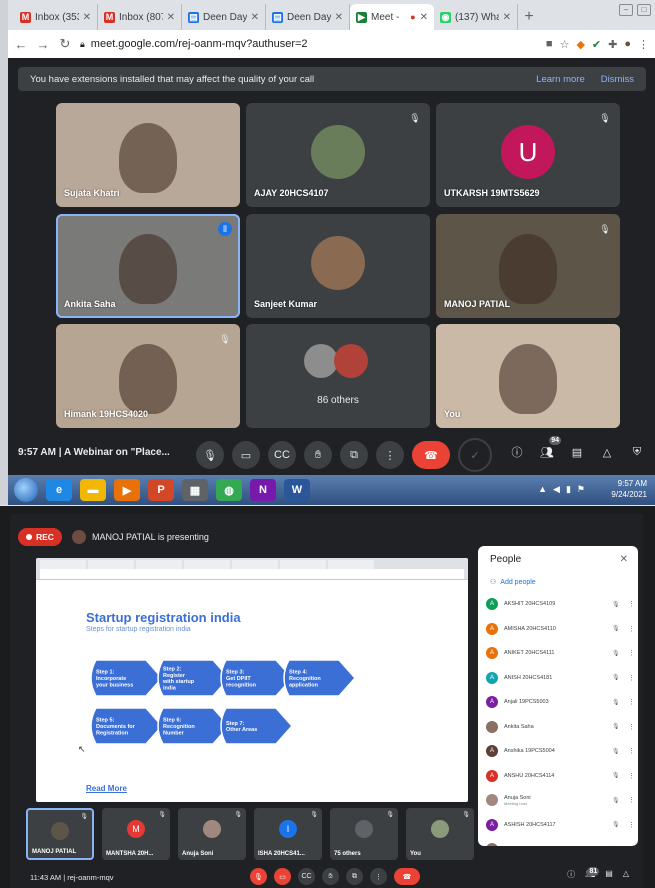 The height and width of the screenshot is (888, 655). Describe the element at coordinates (561, 678) in the screenshot. I see `people-list-item: A ANISH 20HCS4181 🎙︎ ⋮` at that location.